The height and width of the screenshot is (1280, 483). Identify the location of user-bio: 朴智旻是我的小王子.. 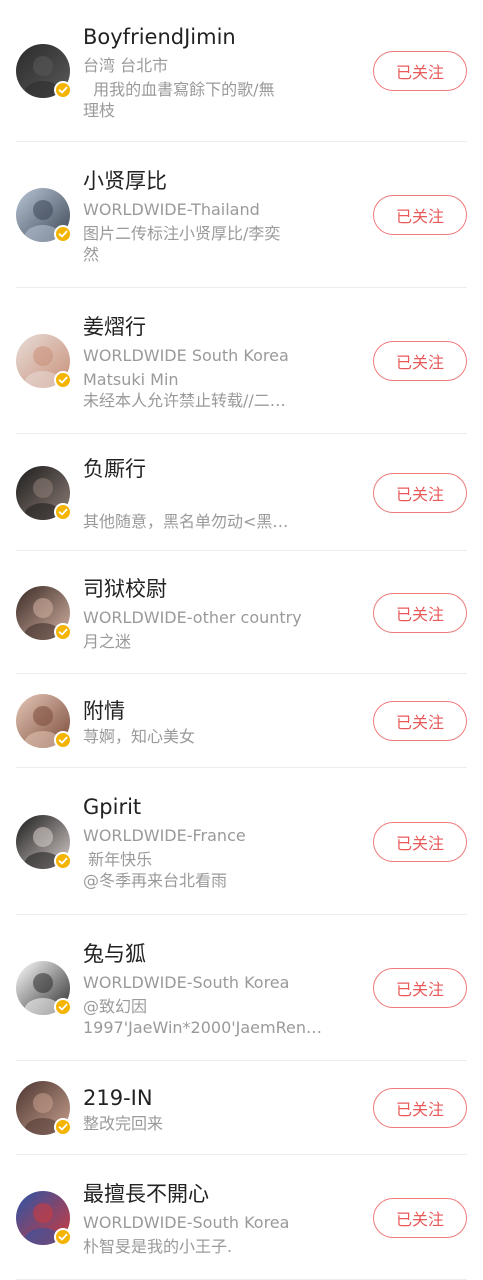
(208, 1246).